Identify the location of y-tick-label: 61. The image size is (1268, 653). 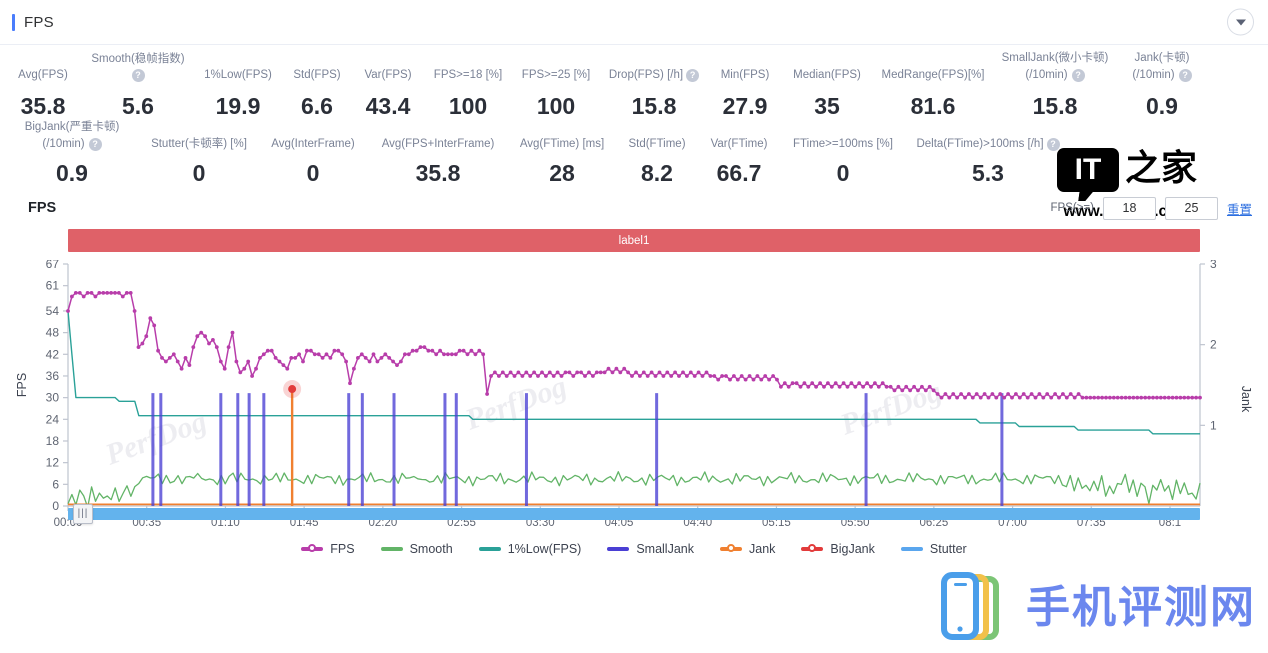
(53, 286).